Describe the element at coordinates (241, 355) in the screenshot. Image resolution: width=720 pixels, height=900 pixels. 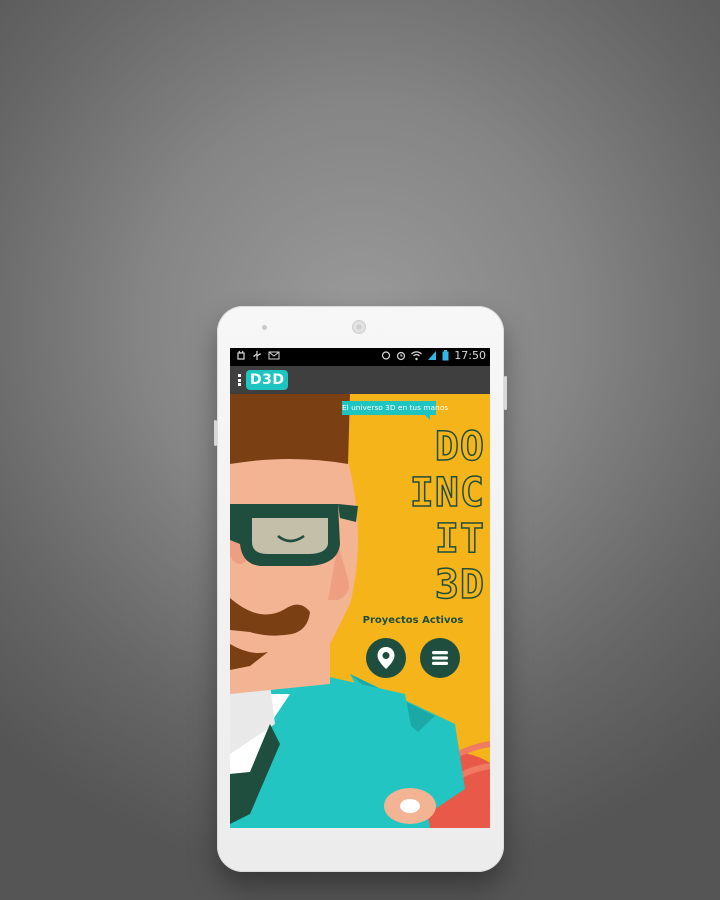
I see `android-debug-icon` at that location.